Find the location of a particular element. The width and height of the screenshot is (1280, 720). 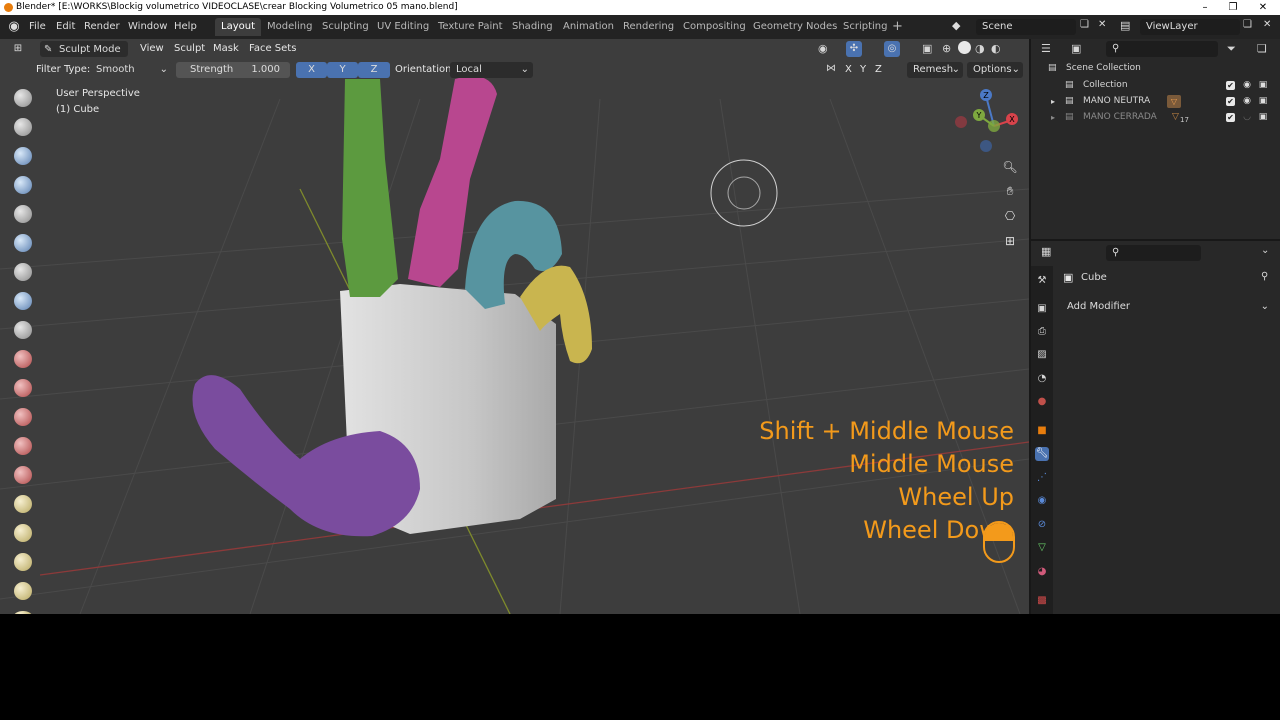

tab-modeling: Modeling is located at coordinates (290, 27).